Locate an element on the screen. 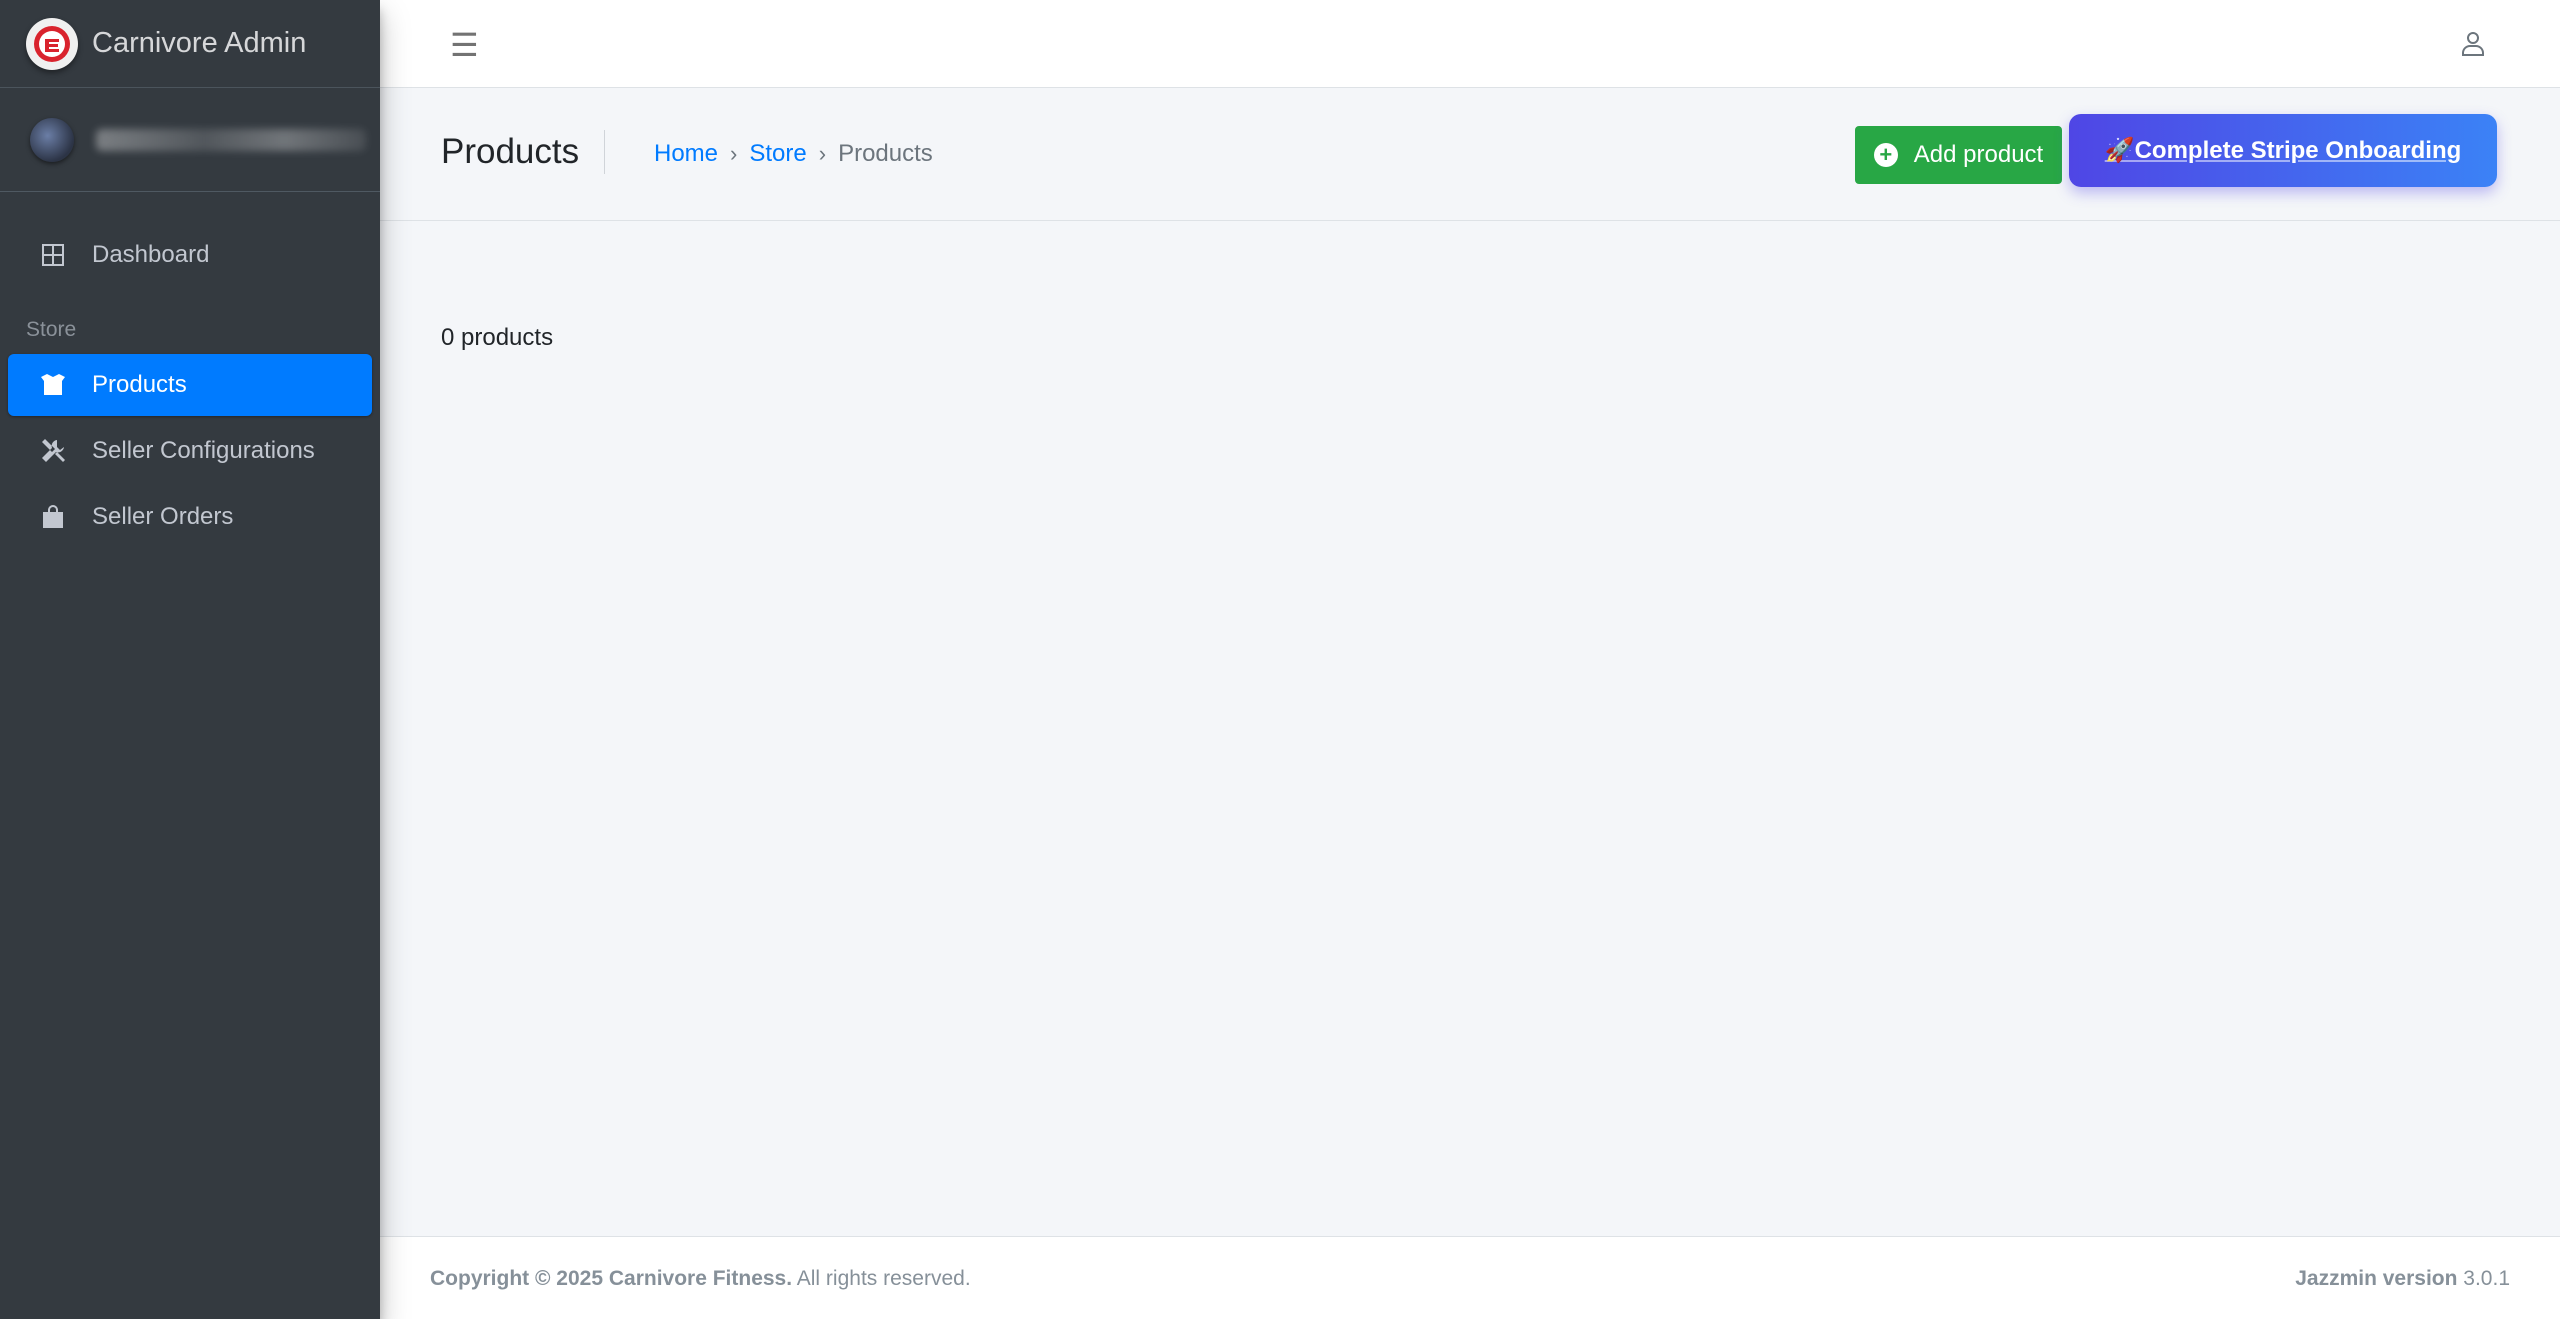 The width and height of the screenshot is (2560, 1319). sidebar-section-header: Store is located at coordinates (51, 329).